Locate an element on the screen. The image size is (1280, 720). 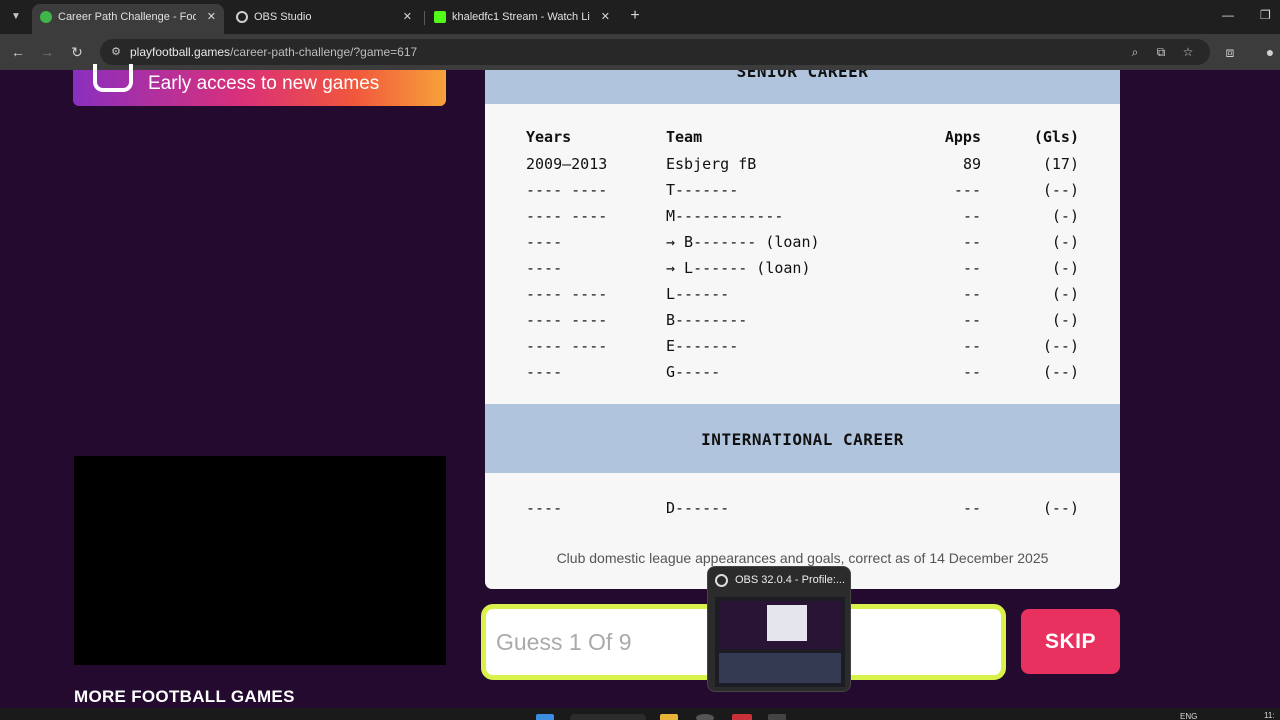
tab-title: Career Path Challenge - Football is located at coordinates (127, 17).